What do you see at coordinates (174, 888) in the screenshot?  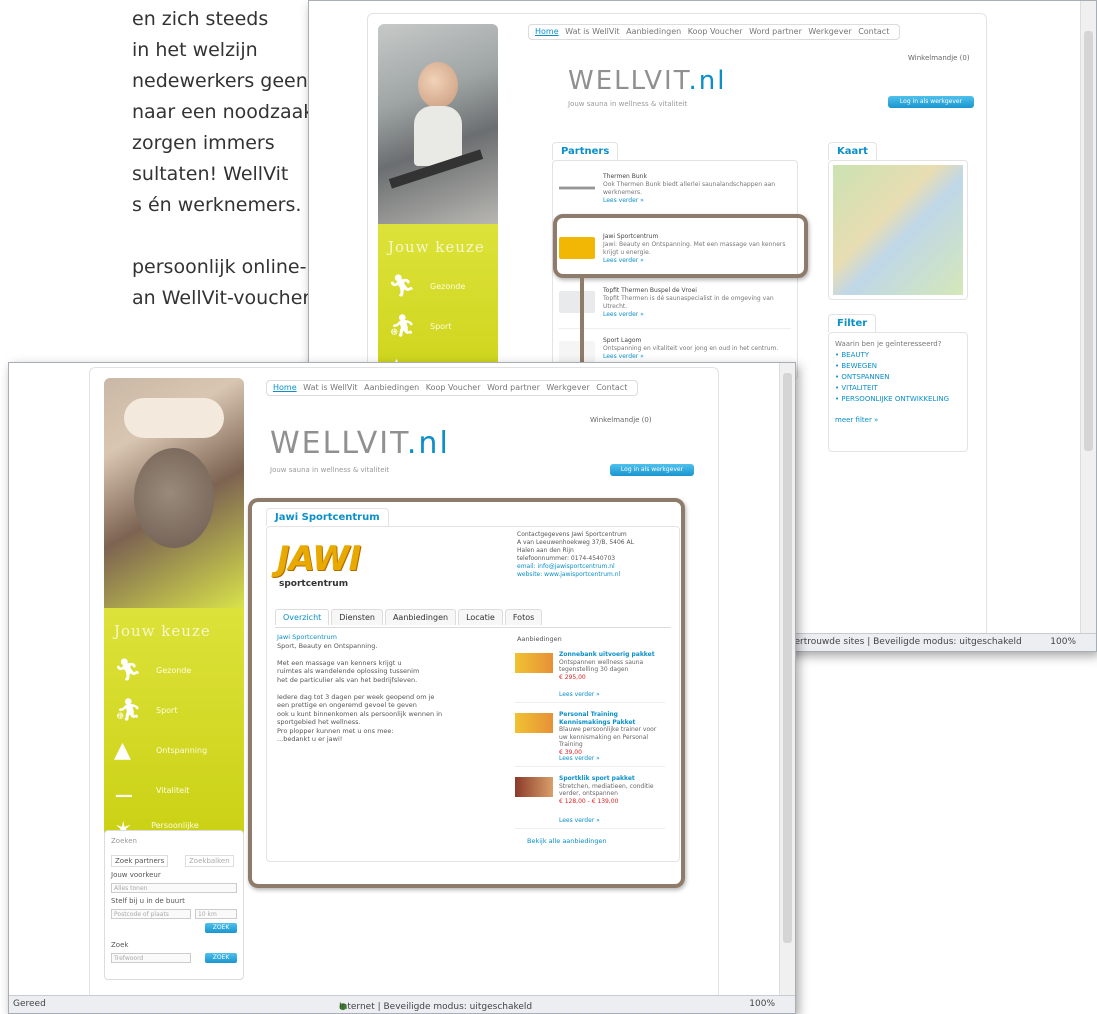 I see `preference-select: Alles tonen` at bounding box center [174, 888].